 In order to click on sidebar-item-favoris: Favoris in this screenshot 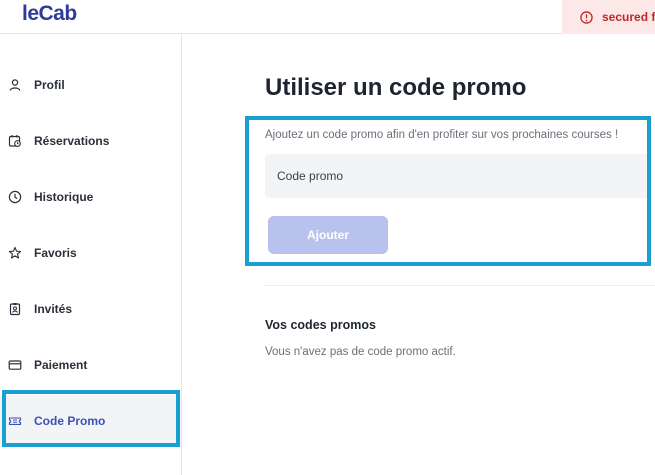, I will do `click(90, 253)`.